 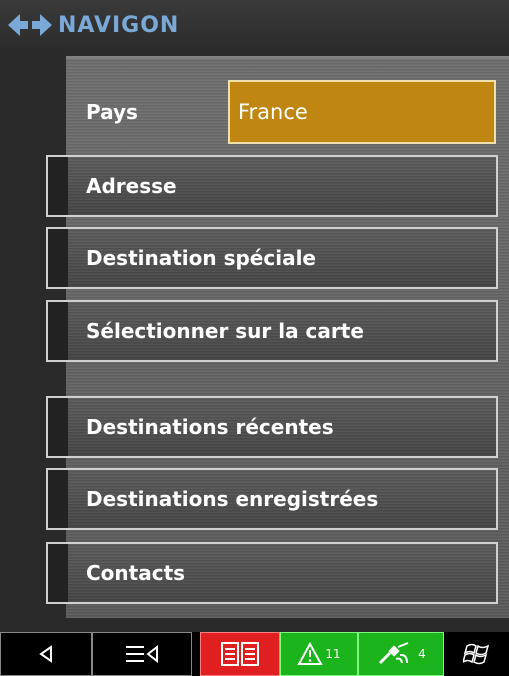 What do you see at coordinates (254, 24) in the screenshot?
I see `header-bar: NAVIGON` at bounding box center [254, 24].